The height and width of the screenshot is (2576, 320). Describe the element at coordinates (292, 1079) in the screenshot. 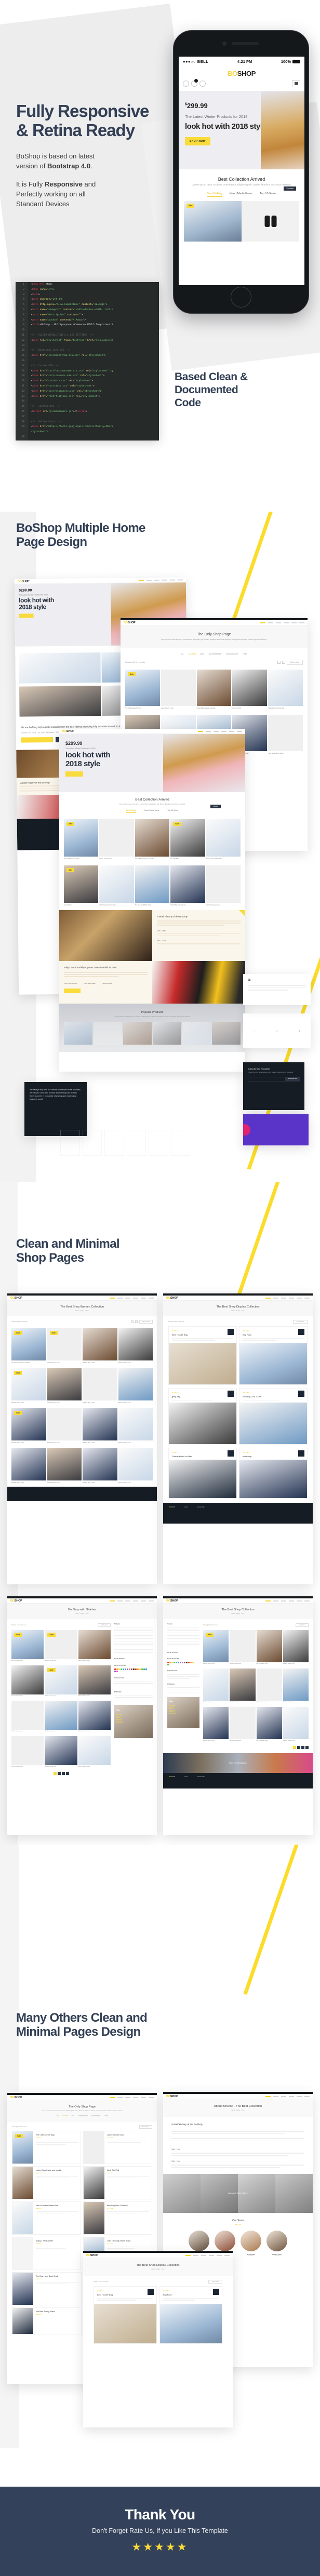

I see `subscribe-button: Subscribe Now` at that location.